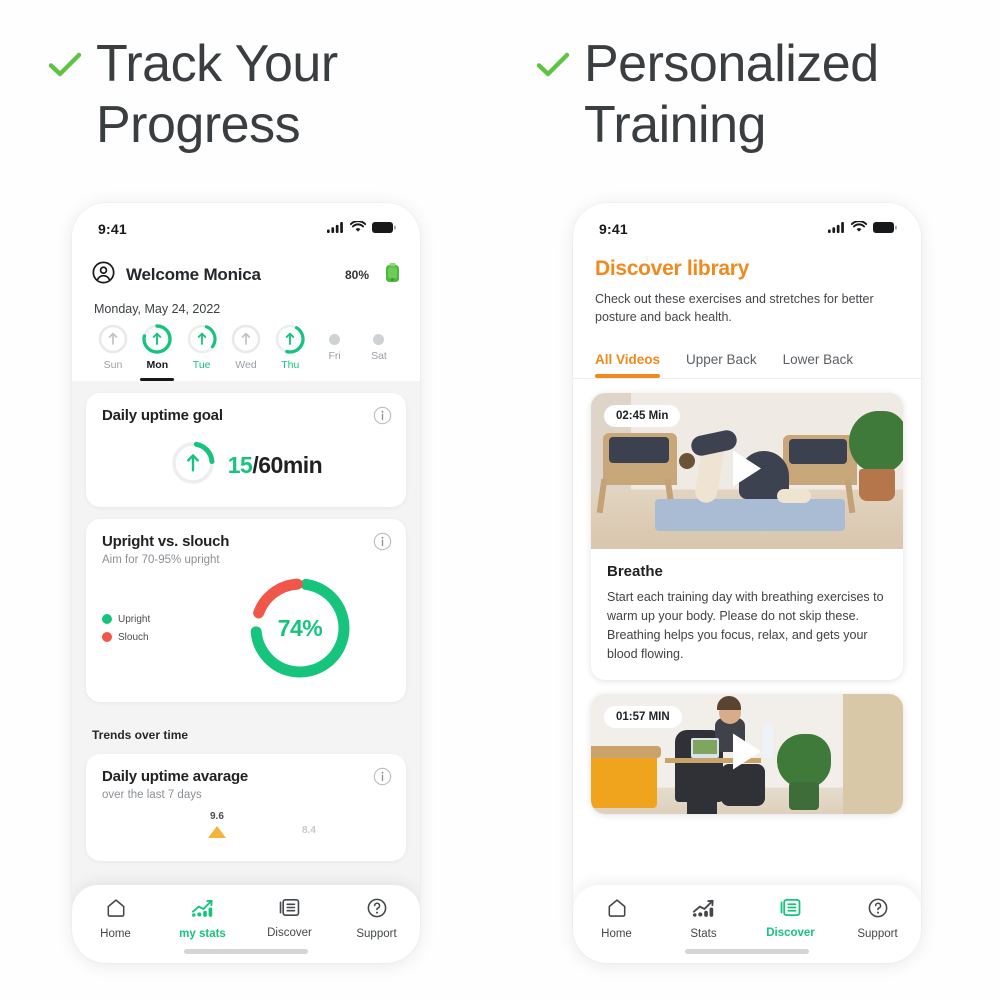 The image size is (1000, 1000). I want to click on welcome-row: Welcome Monica 80%, so click(246, 271).